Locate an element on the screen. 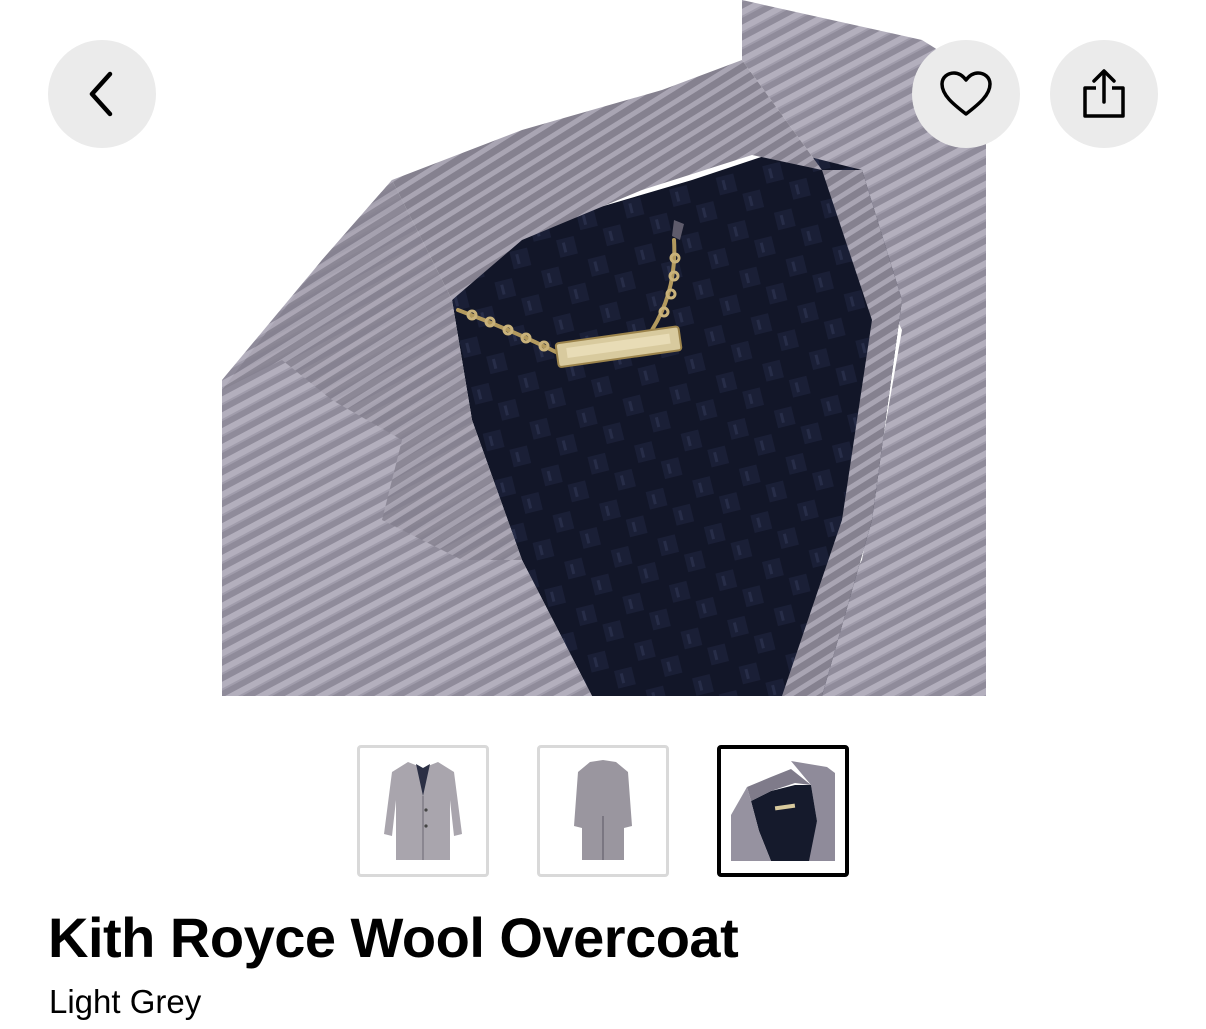 The width and height of the screenshot is (1206, 1029). chevron-left-icon is located at coordinates (102, 94).